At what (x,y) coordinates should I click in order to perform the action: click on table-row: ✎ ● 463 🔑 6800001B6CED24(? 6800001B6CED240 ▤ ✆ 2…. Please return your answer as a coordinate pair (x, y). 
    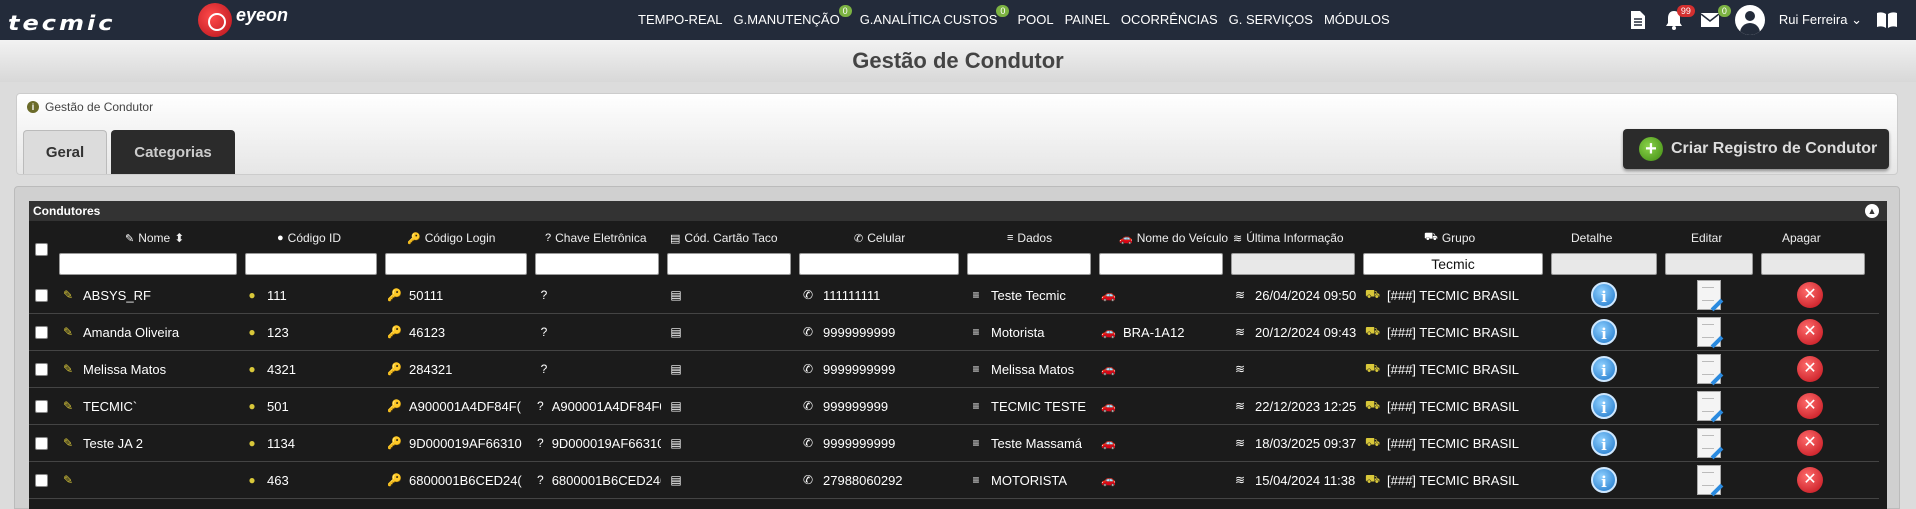
    Looking at the image, I should click on (954, 480).